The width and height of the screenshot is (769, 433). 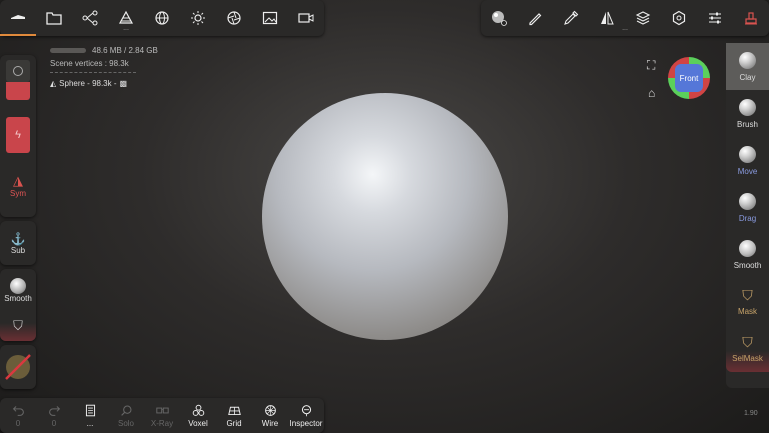 What do you see at coordinates (198, 415) in the screenshot?
I see `voxel-button: Voxel` at bounding box center [198, 415].